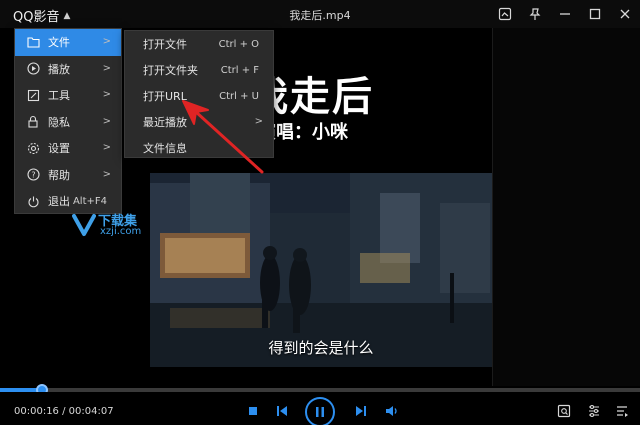  What do you see at coordinates (89, 201) in the screenshot?
I see `menu-shortcut: Alt+F4` at bounding box center [89, 201].